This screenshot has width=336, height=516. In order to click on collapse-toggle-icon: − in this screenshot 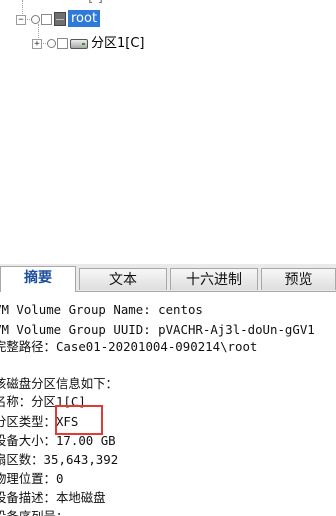, I will do `click(21, 20)`.